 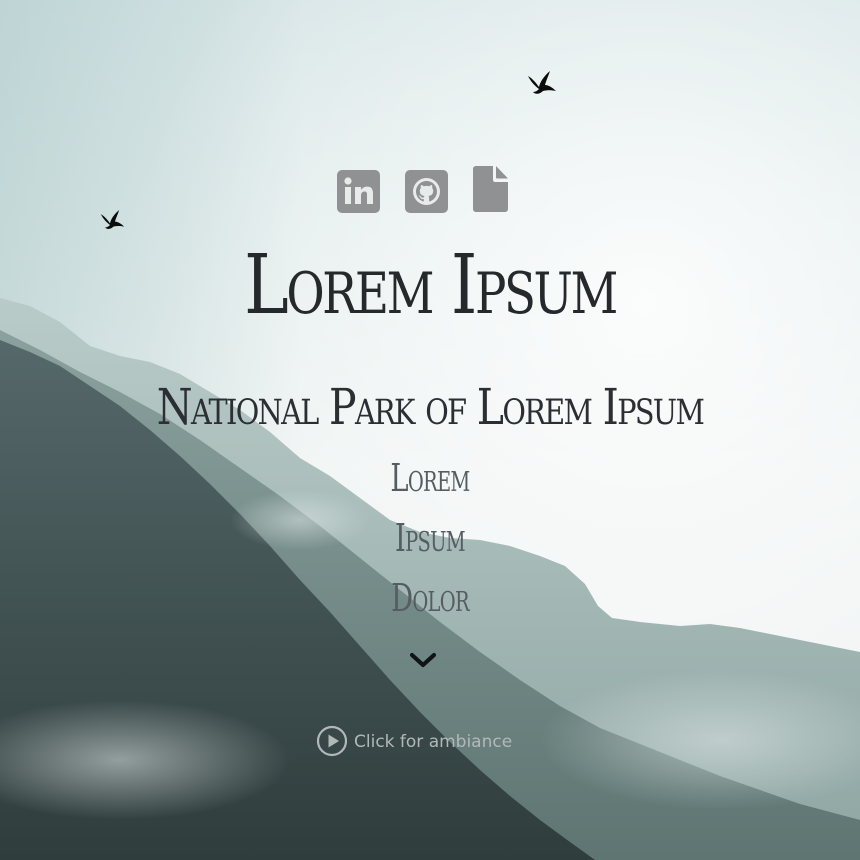 What do you see at coordinates (542, 83) in the screenshot?
I see `bird-icon` at bounding box center [542, 83].